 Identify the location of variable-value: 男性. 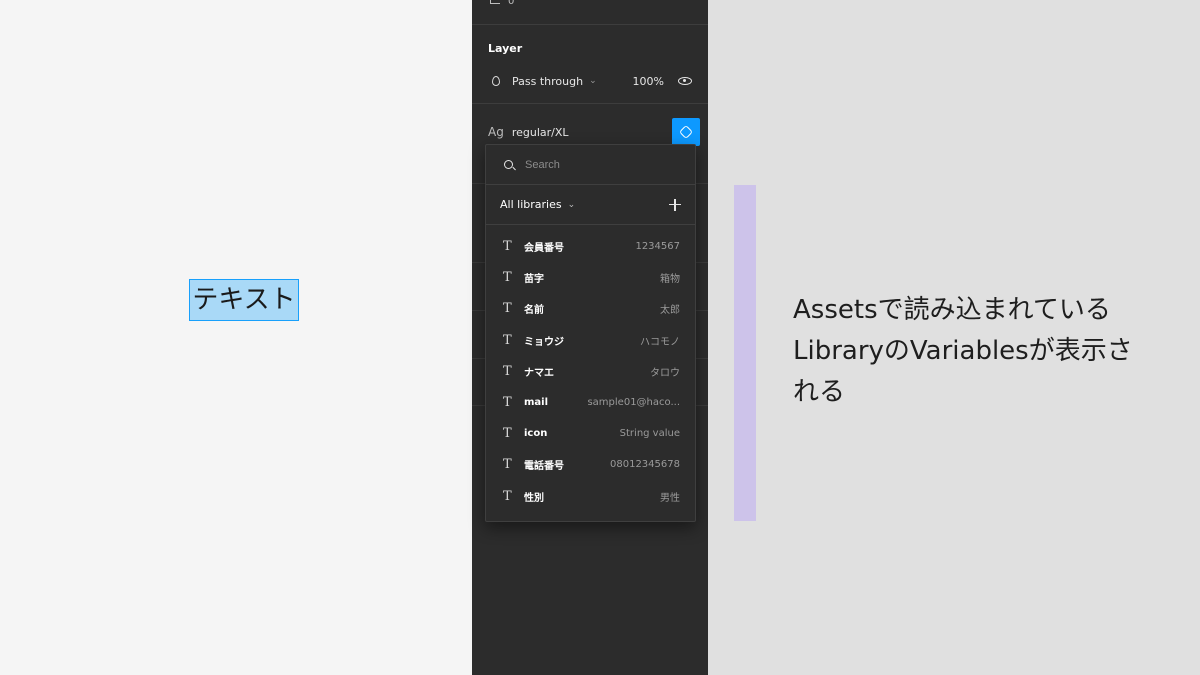
(670, 498).